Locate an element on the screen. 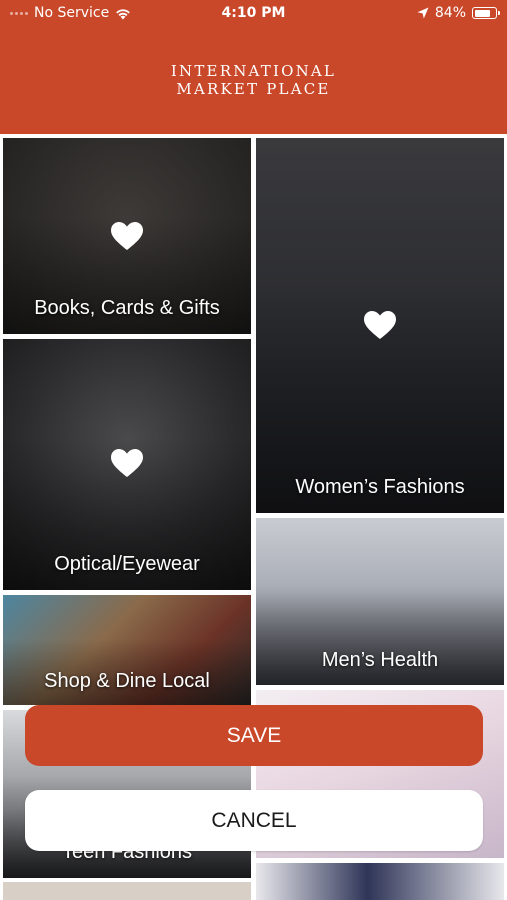  logo: INTERNATIONAL MARKET PLACE is located at coordinates (253, 80).